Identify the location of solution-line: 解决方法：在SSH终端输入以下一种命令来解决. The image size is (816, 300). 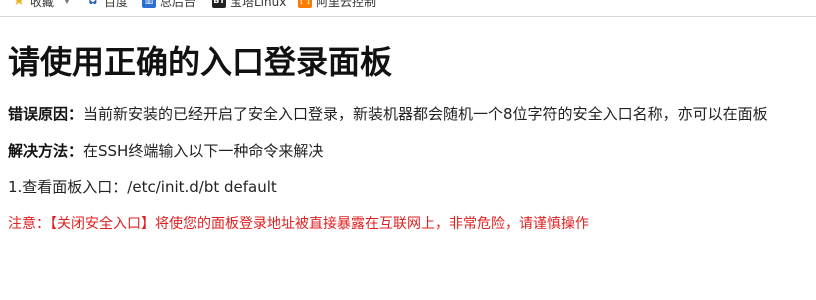
(165, 151).